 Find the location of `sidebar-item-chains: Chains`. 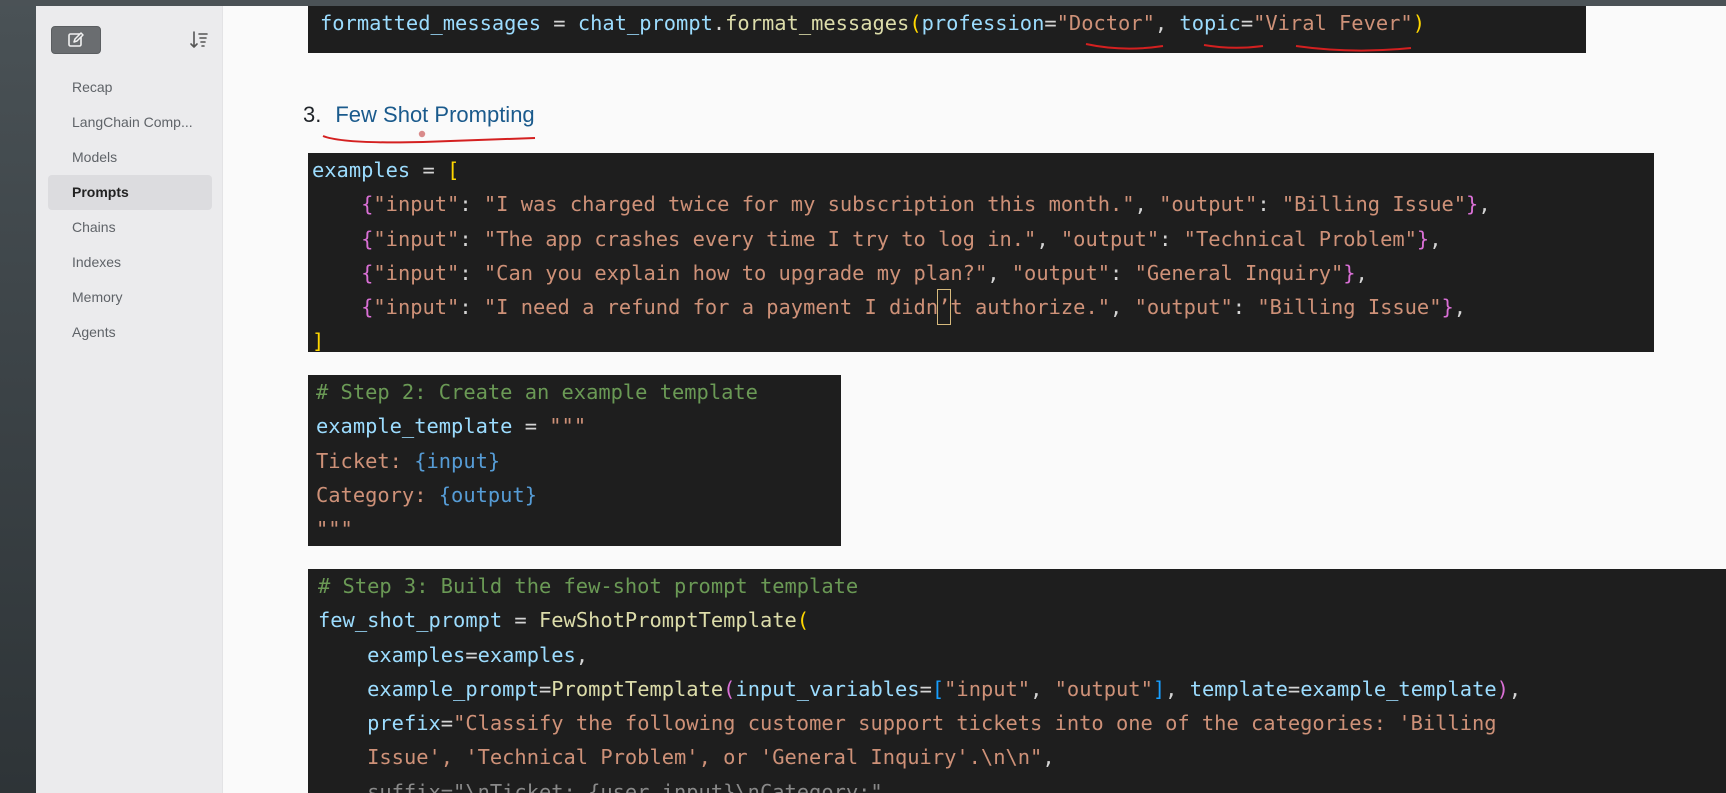

sidebar-item-chains: Chains is located at coordinates (130, 227).